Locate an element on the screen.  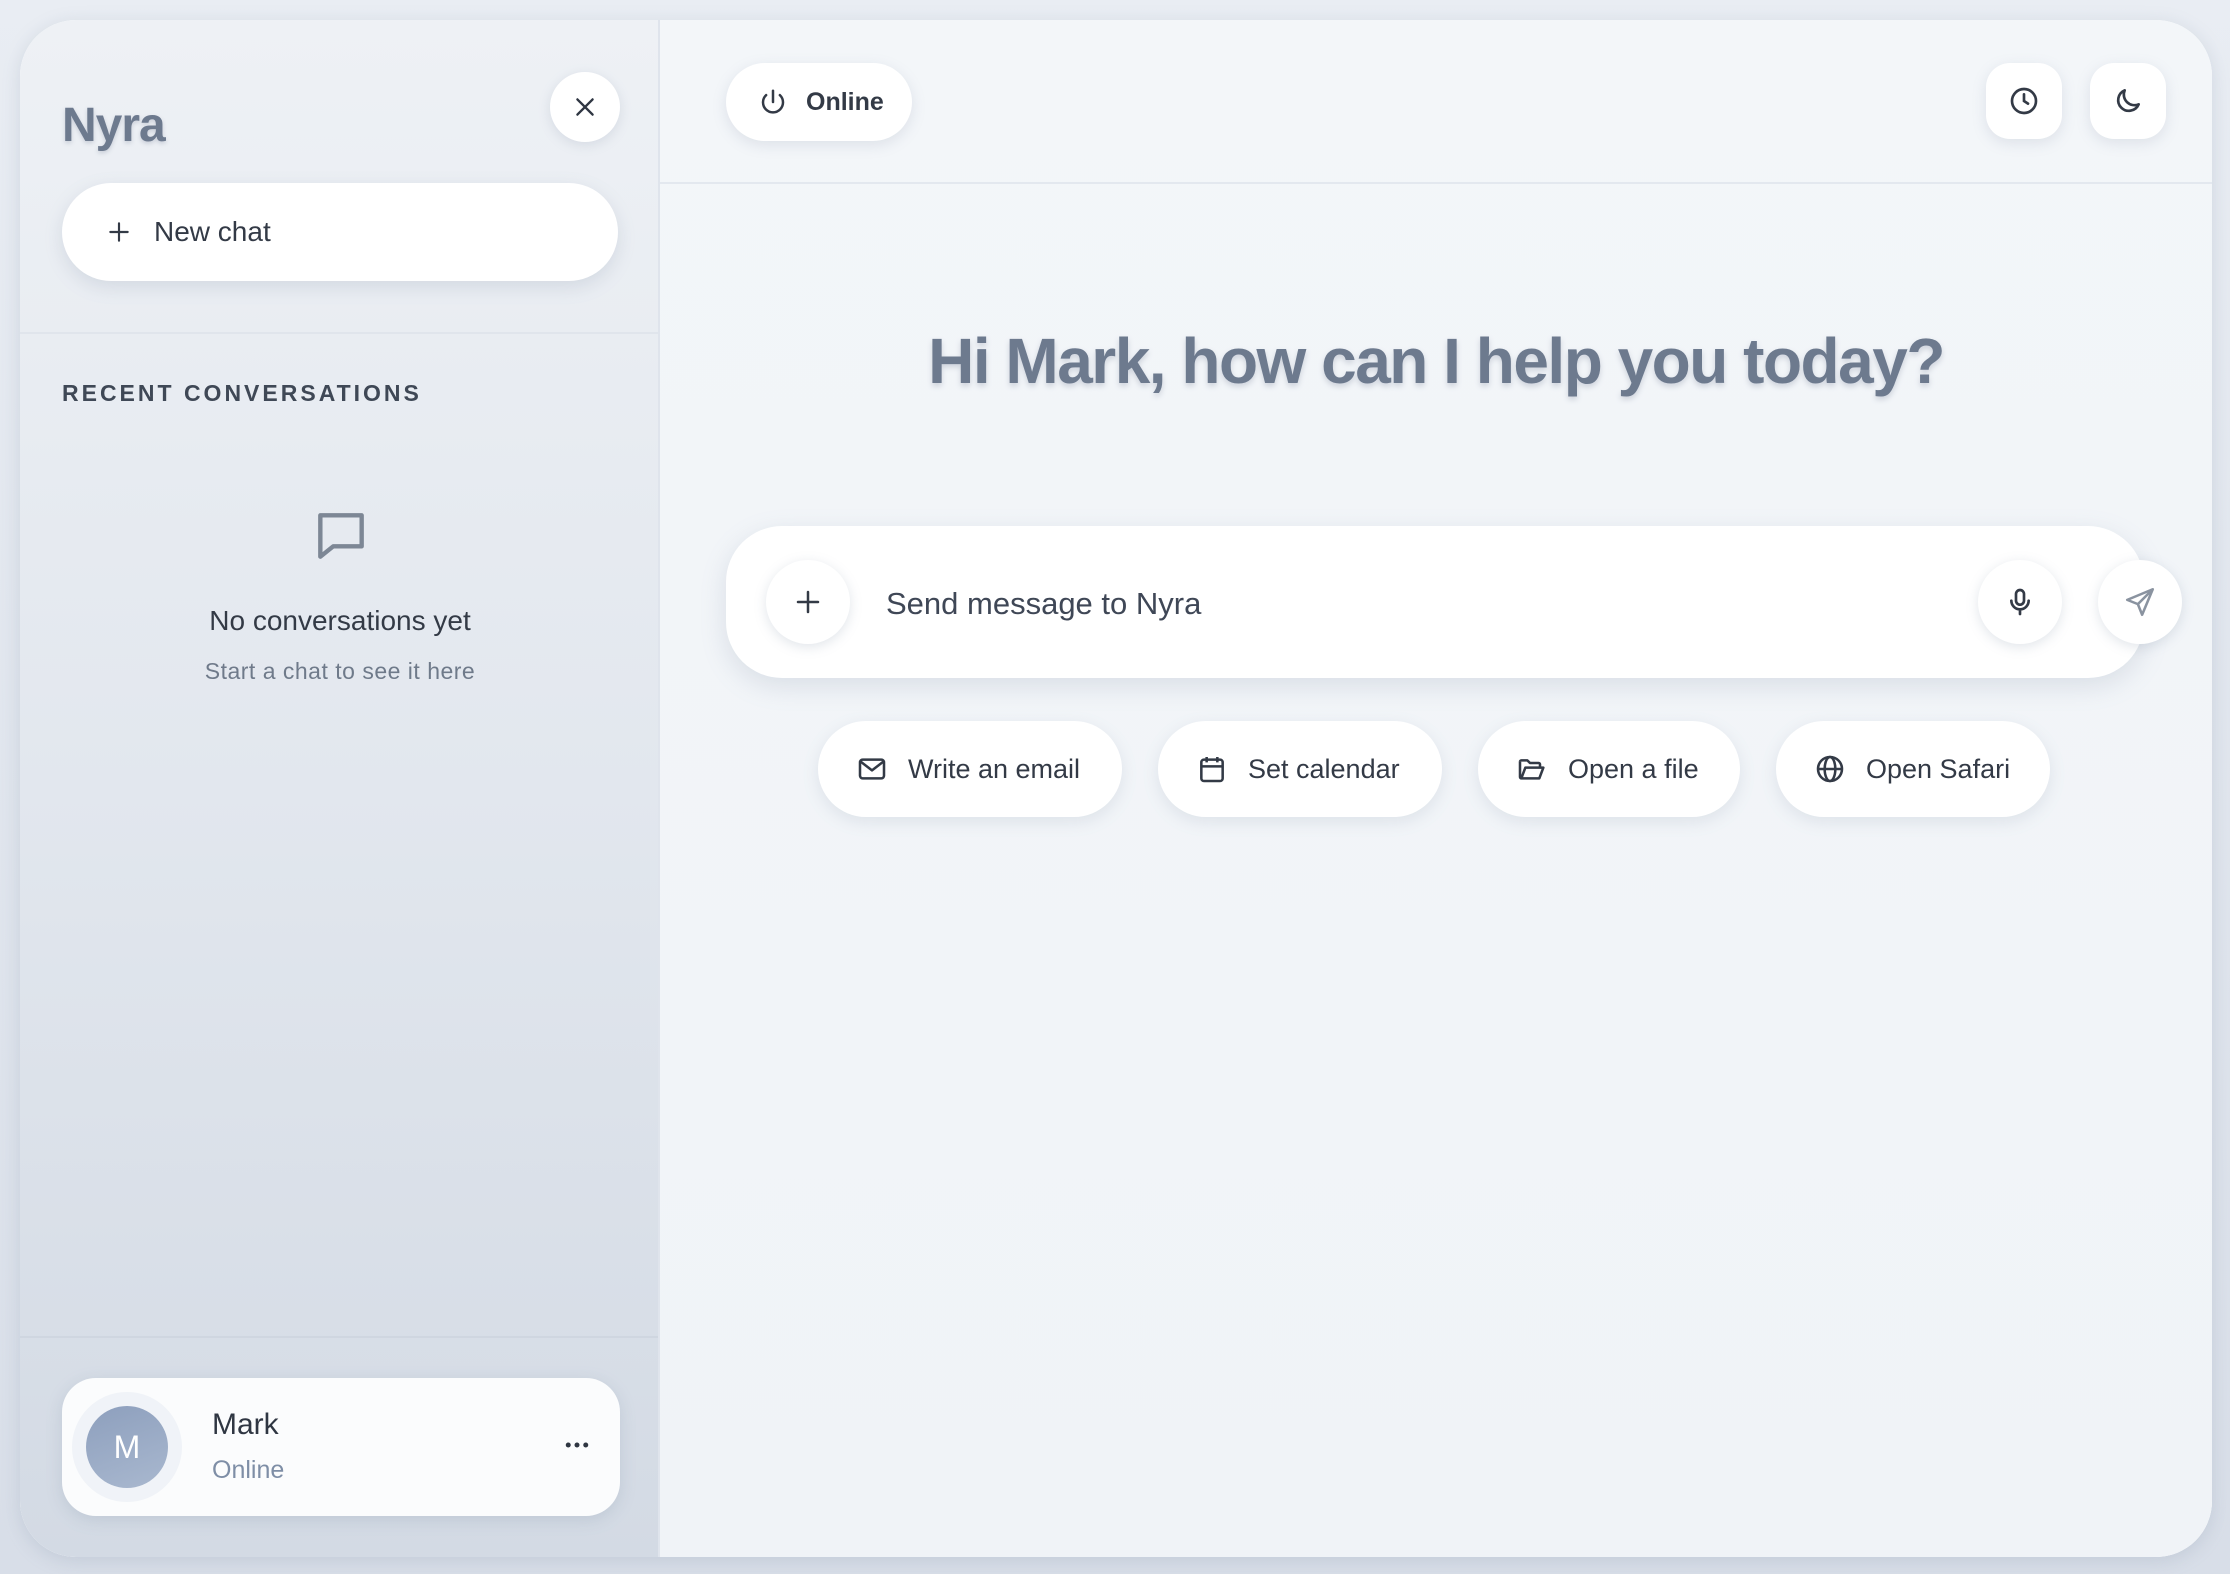
history-button is located at coordinates (2024, 101).